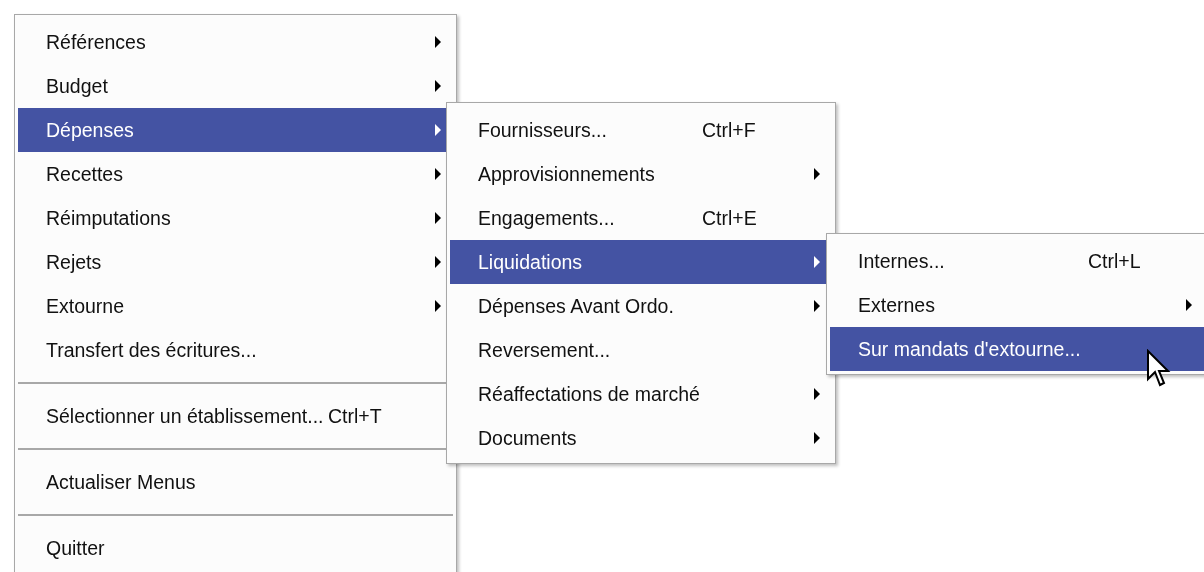  What do you see at coordinates (235, 174) in the screenshot?
I see `menu-item: Recettes` at bounding box center [235, 174].